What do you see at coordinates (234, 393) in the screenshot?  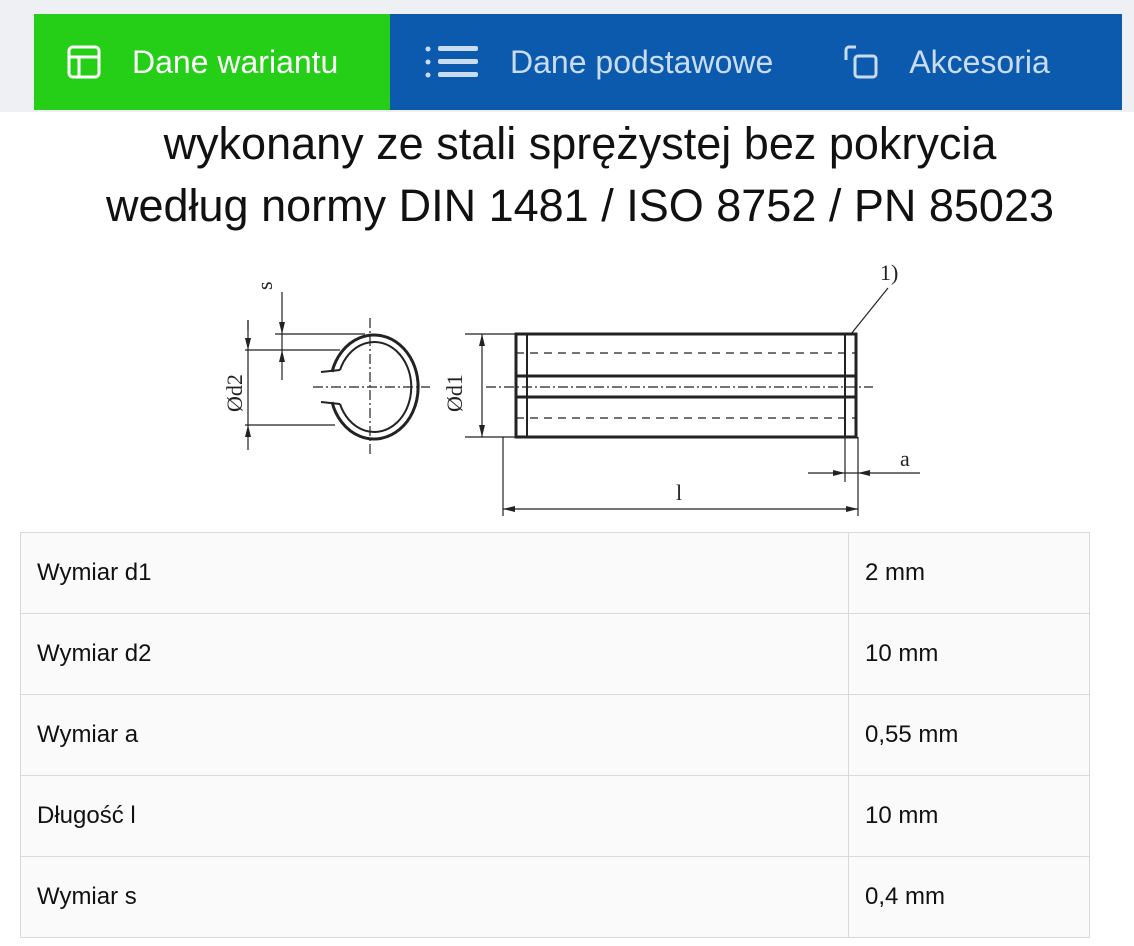 I see `label-d2: Ød2` at bounding box center [234, 393].